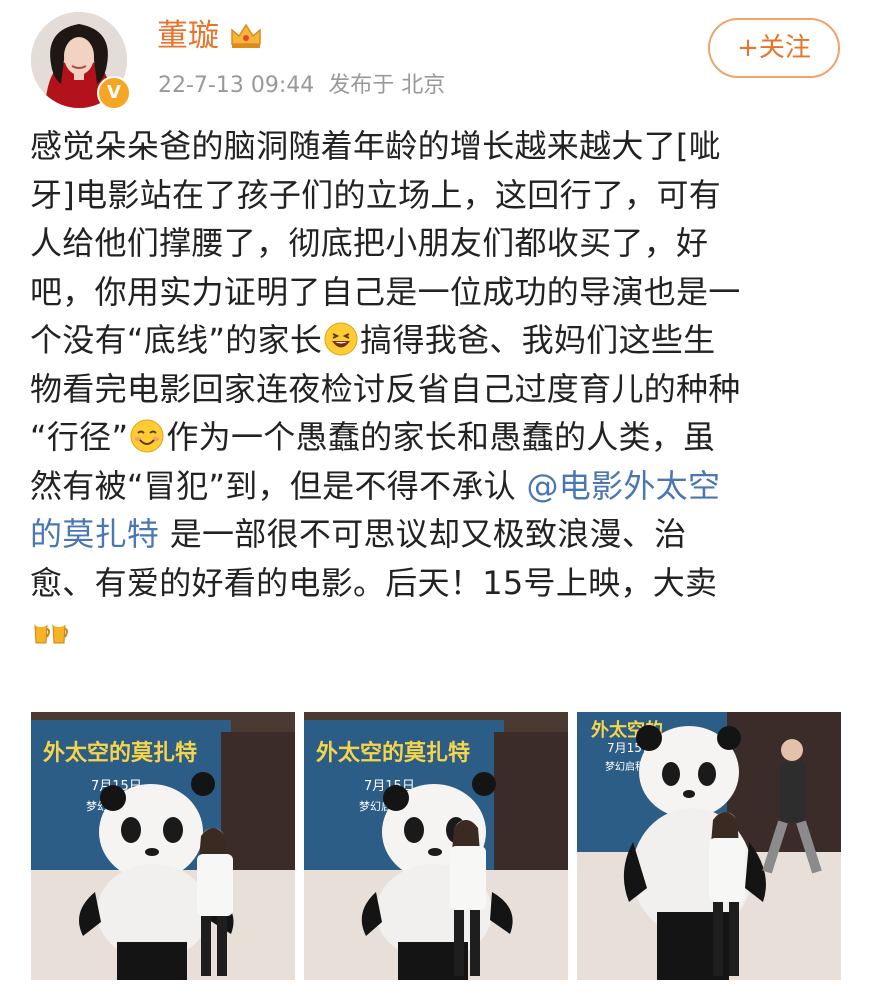 This screenshot has width=872, height=1000. I want to click on post-text-segment: 愈、有爱的好看的电影。后天！15号上映，大卖, so click(374, 582).